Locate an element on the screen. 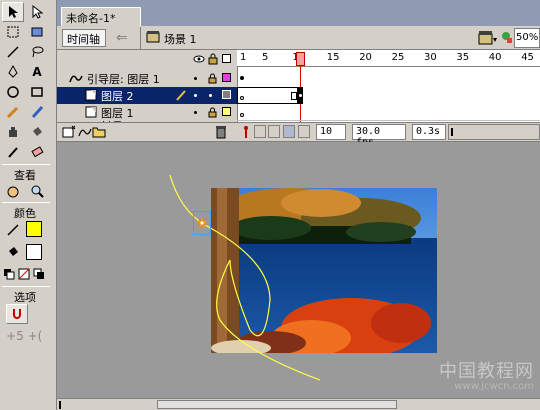 This screenshot has height=410, width=540. layer-name: 图层 1 is located at coordinates (117, 113).